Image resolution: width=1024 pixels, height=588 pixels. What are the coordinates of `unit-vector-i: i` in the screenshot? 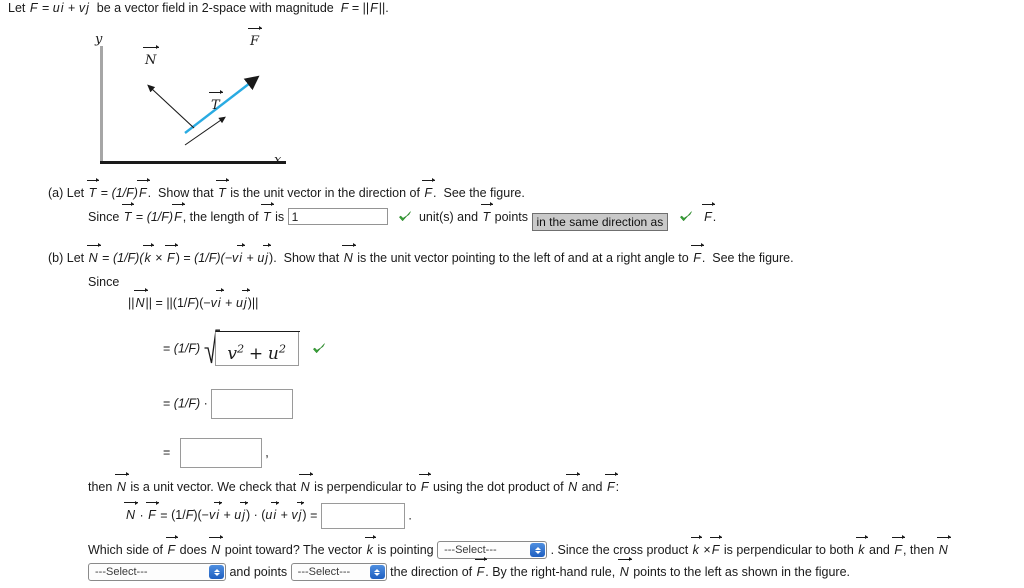 It's located at (62, 8).